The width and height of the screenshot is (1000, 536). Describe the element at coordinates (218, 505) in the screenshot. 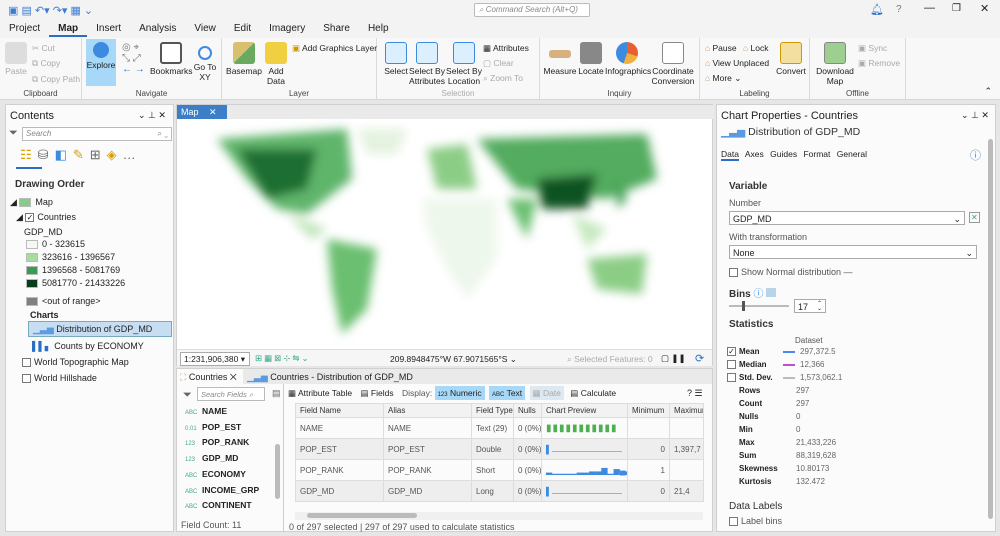

I see `field-item: ABC CONTINENT` at that location.